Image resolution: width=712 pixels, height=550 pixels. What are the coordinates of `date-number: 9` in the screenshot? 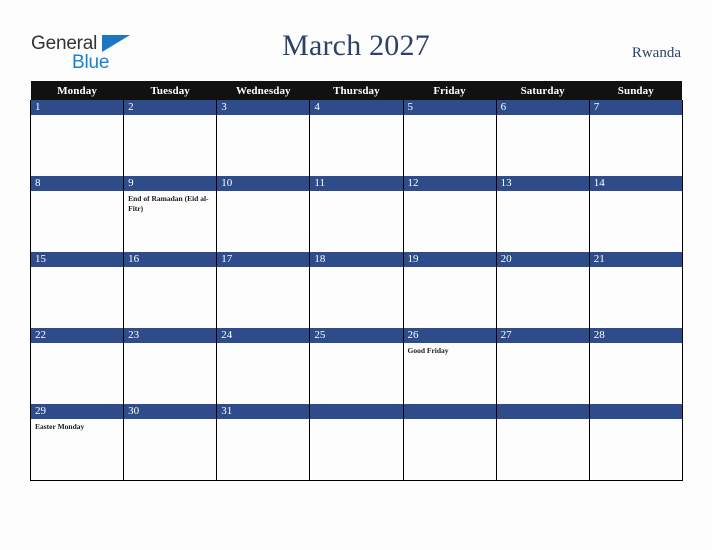 It's located at (170, 183).